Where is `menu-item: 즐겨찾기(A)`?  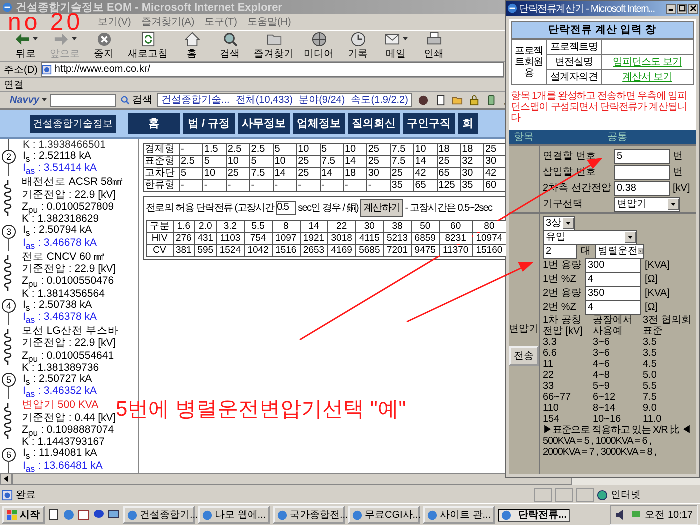
menu-item: 즐겨찾기(A) is located at coordinates (168, 22).